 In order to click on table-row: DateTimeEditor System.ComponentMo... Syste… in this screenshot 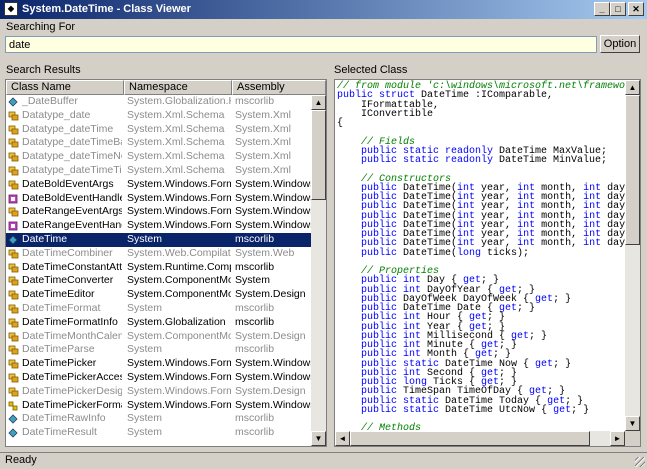, I will do `click(158, 295)`.